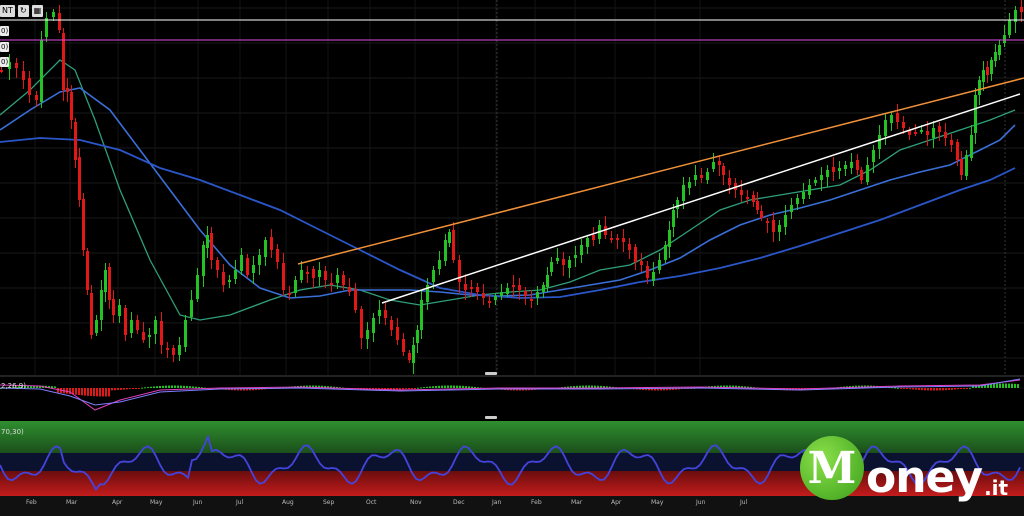 The image size is (1024, 516). What do you see at coordinates (512, 396) in the screenshot?
I see `macd-background` at bounding box center [512, 396].